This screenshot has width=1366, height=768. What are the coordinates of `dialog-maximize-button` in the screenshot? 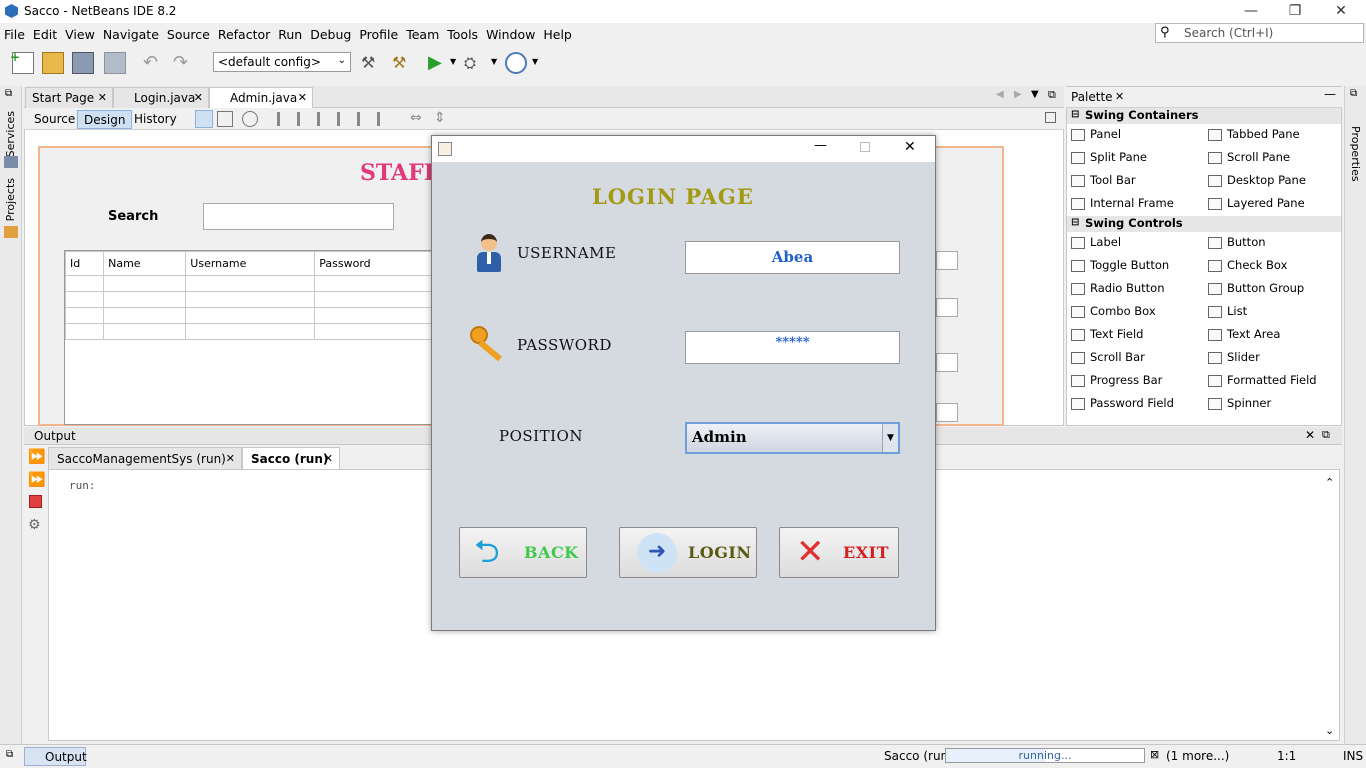 It's located at (865, 147).